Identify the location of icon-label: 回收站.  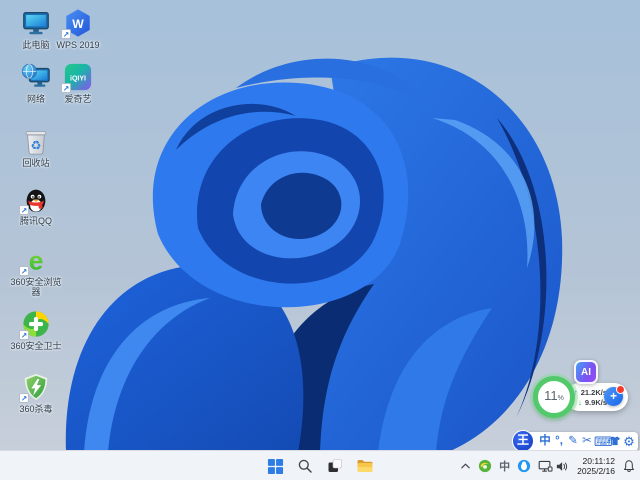
(36, 163).